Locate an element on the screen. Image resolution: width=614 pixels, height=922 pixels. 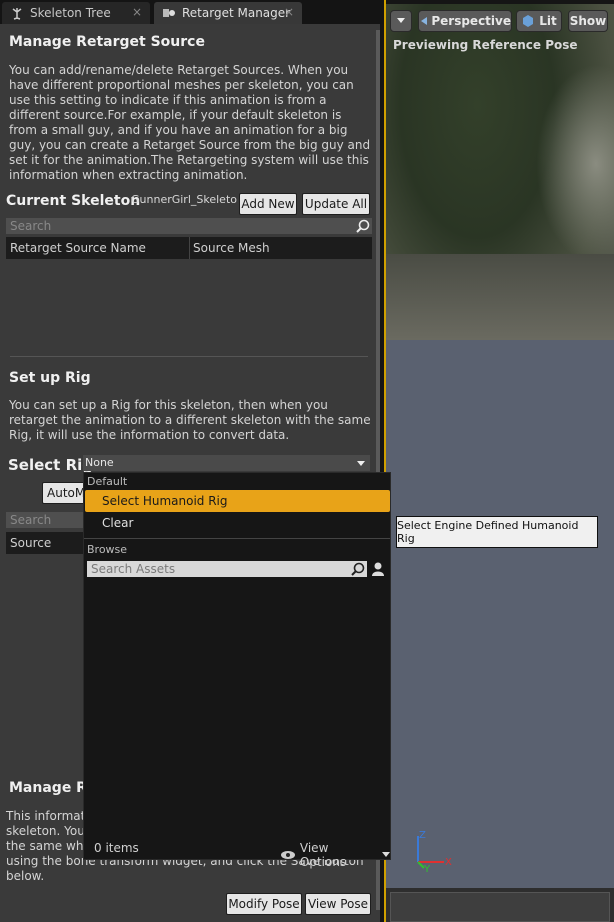
view-options-button: View Options is located at coordinates (335, 855).